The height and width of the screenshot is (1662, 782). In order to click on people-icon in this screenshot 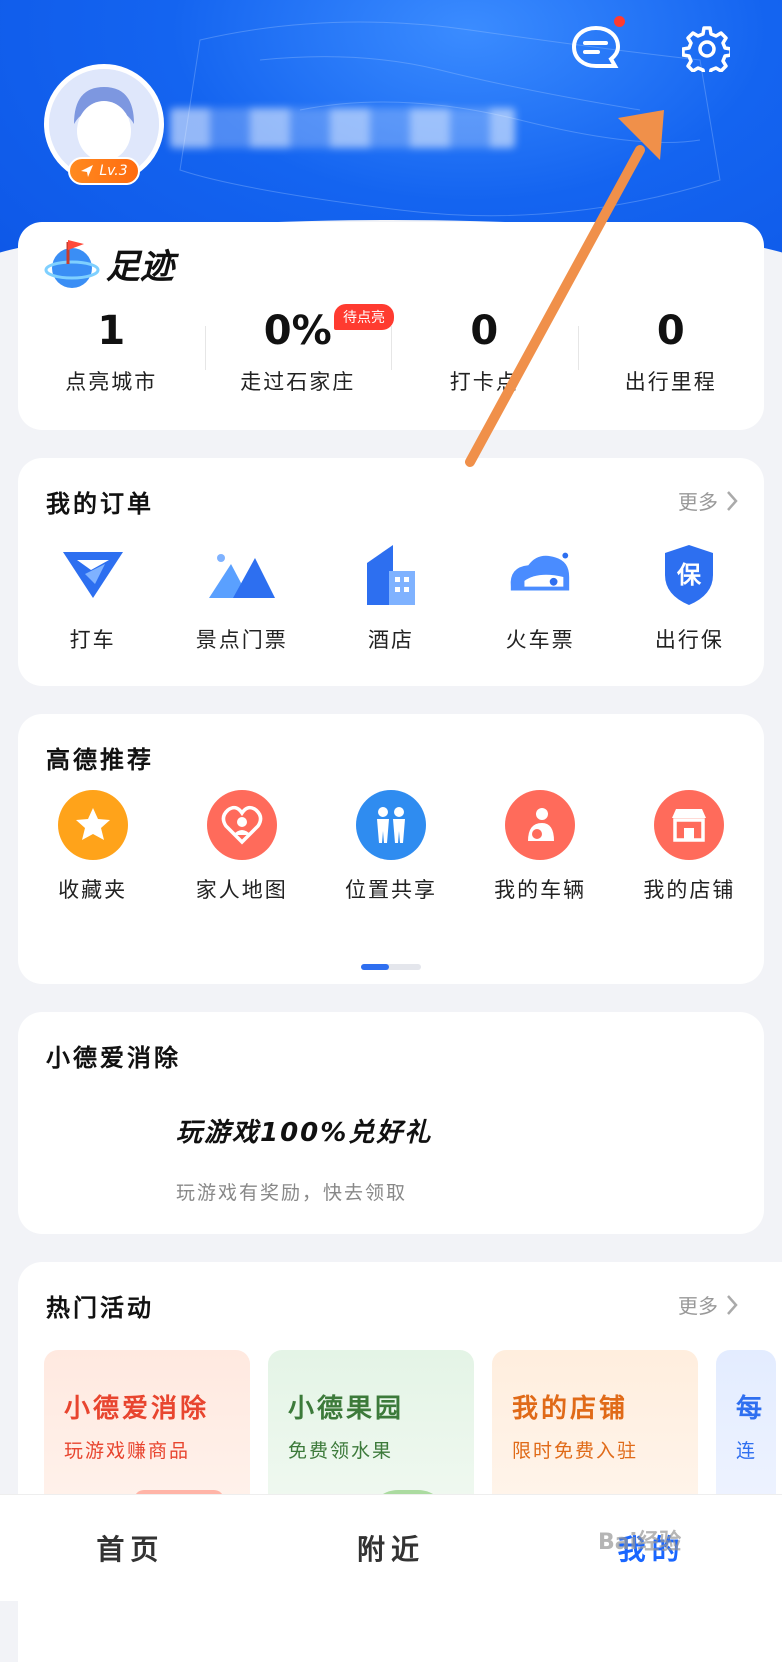, I will do `click(390, 825)`.